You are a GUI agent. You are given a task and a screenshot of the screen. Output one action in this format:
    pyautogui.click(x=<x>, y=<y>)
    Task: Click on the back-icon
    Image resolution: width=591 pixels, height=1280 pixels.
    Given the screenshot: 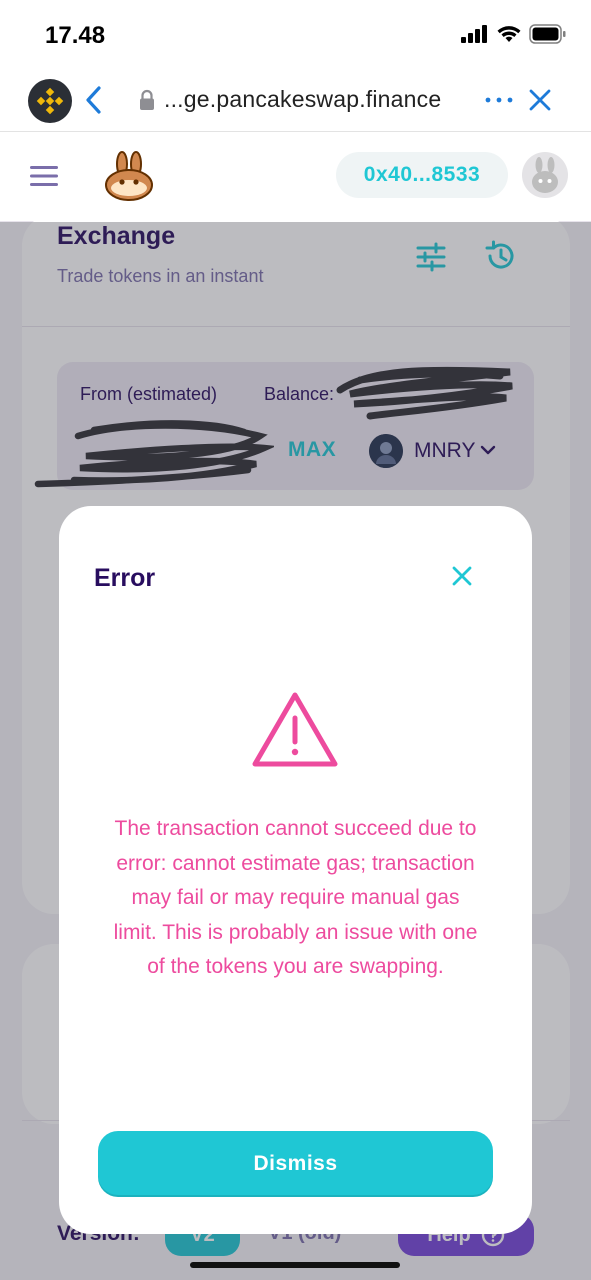 What is the action you would take?
    pyautogui.click(x=94, y=100)
    